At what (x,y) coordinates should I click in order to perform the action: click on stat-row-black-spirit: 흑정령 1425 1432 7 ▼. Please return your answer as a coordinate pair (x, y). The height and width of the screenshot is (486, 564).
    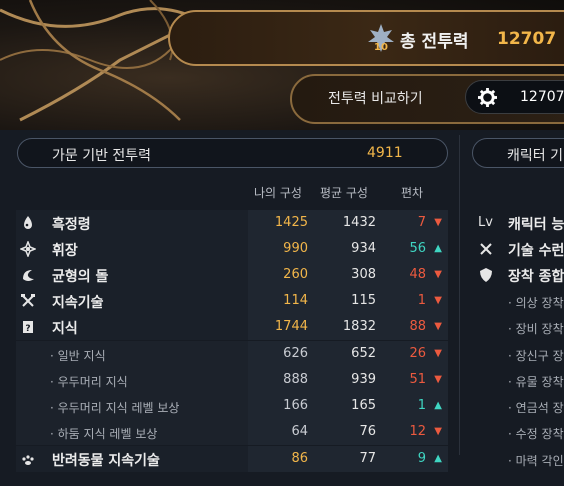
    Looking at the image, I should click on (232, 223).